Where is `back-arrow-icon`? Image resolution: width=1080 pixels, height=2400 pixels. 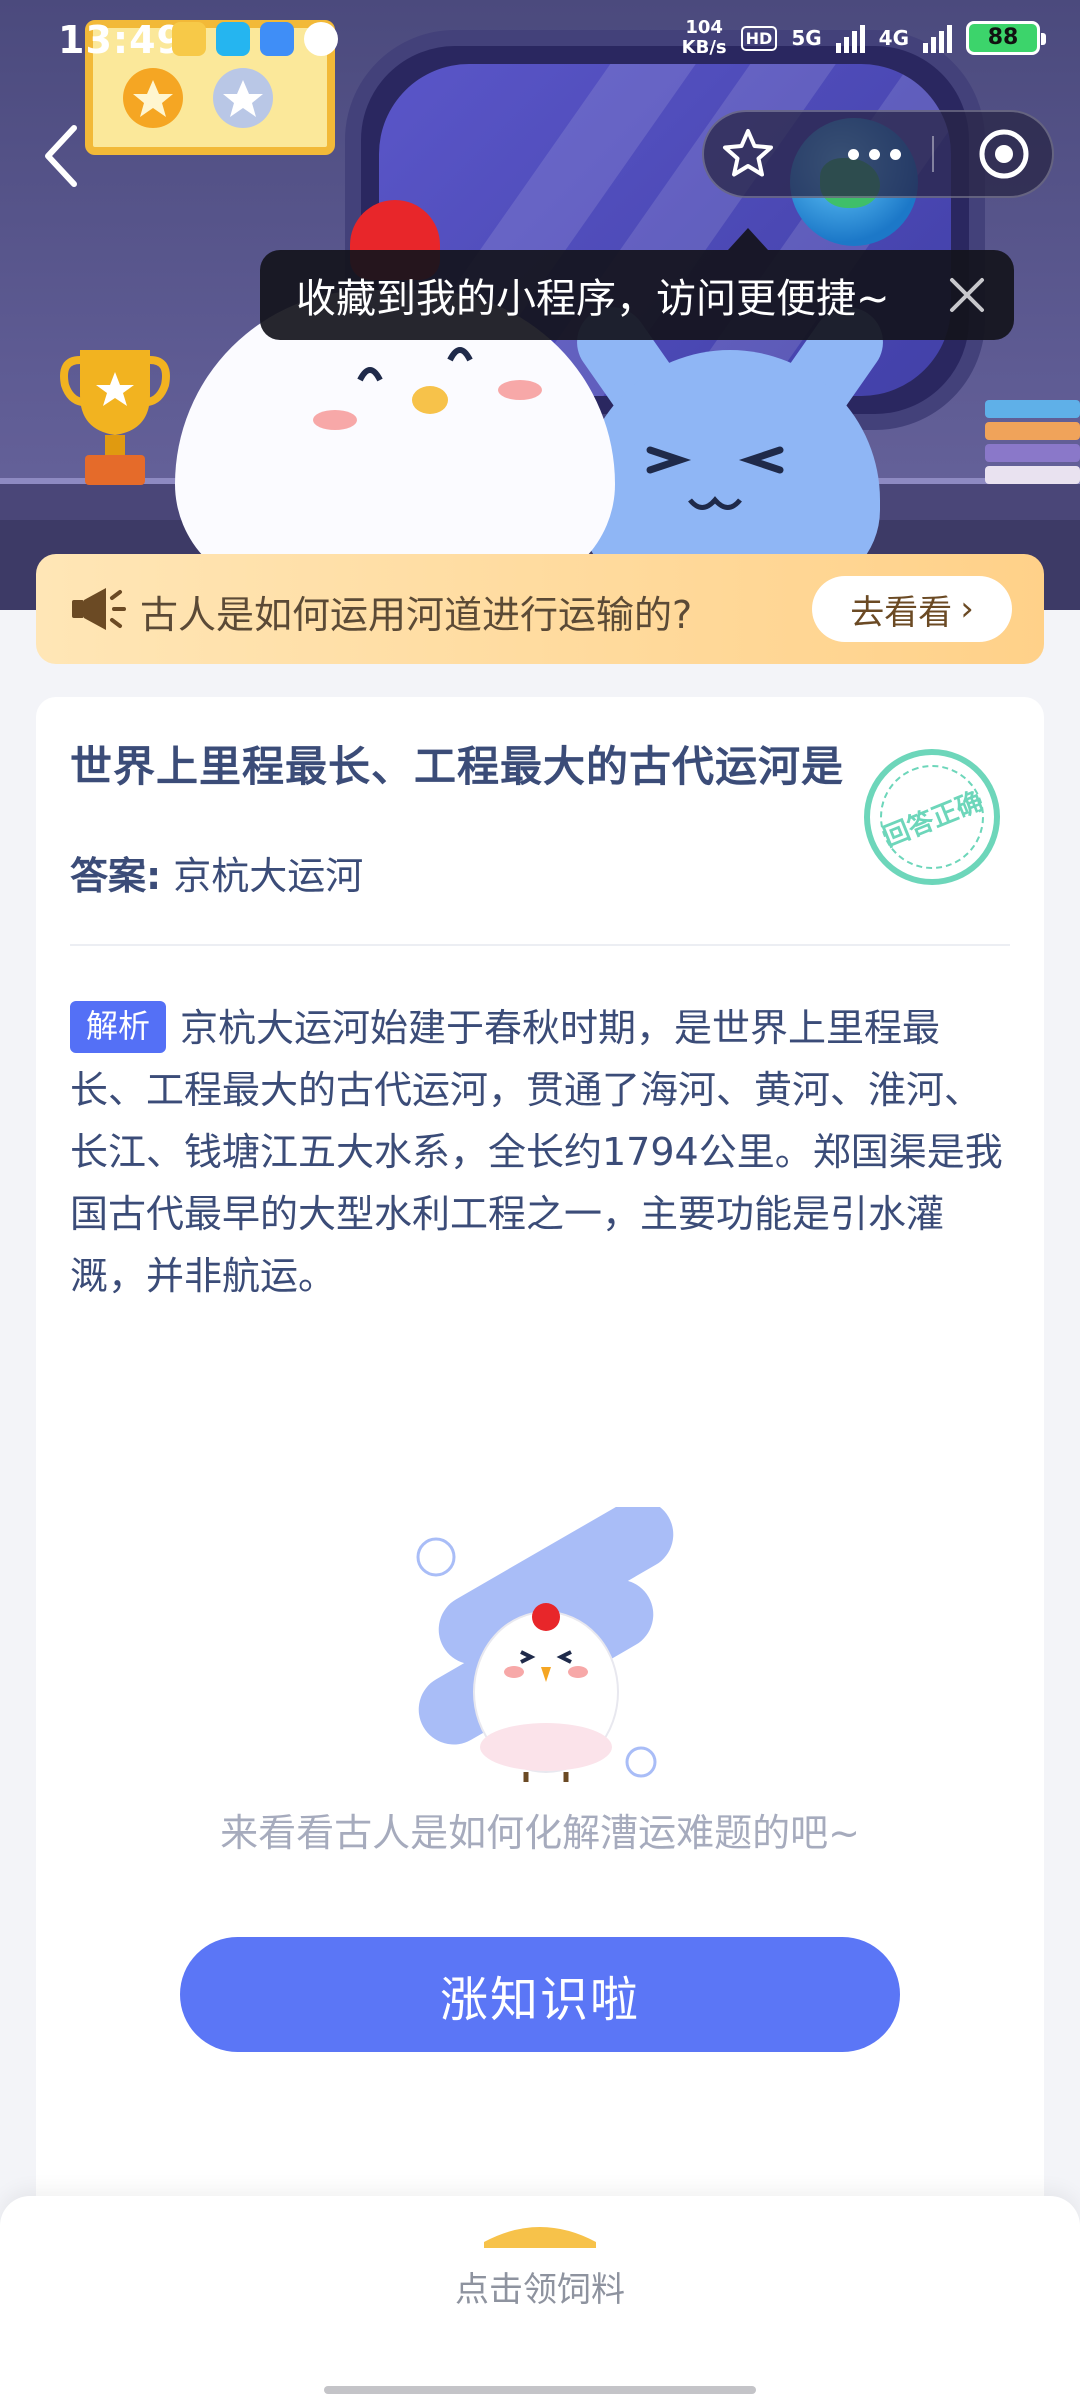 back-arrow-icon is located at coordinates (61, 156).